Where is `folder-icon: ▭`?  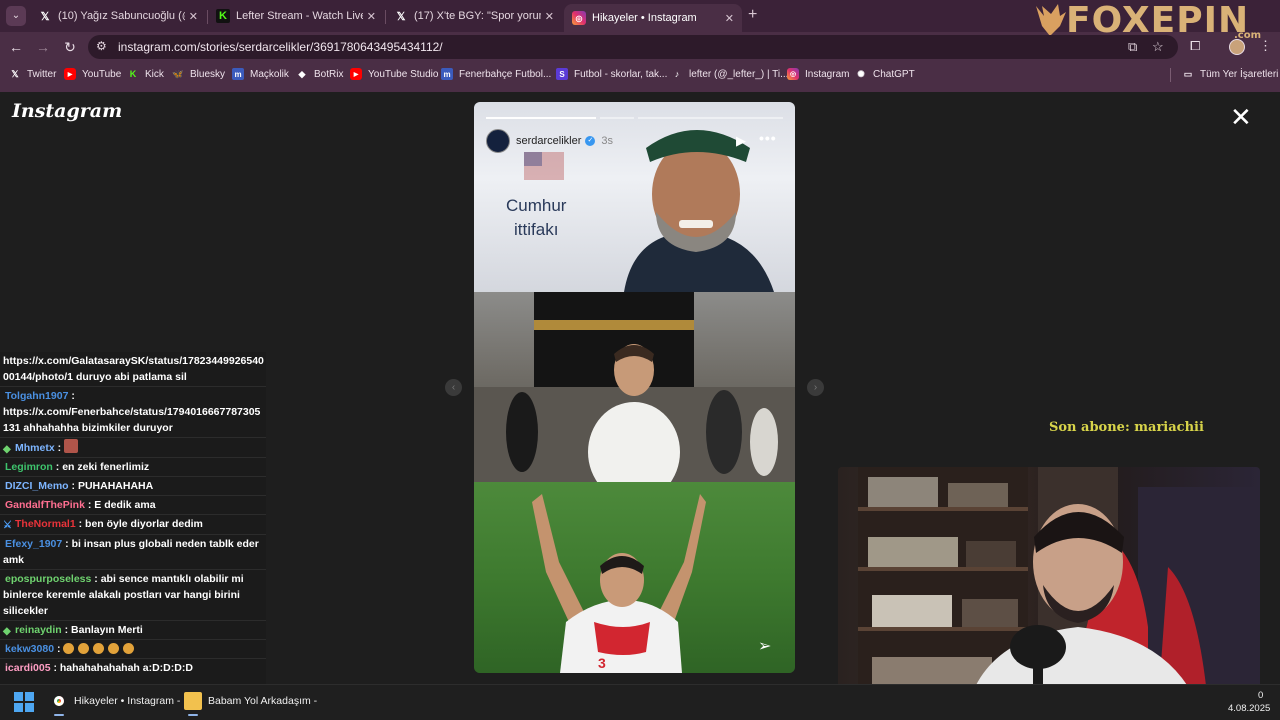 folder-icon: ▭ is located at coordinates (1188, 73).